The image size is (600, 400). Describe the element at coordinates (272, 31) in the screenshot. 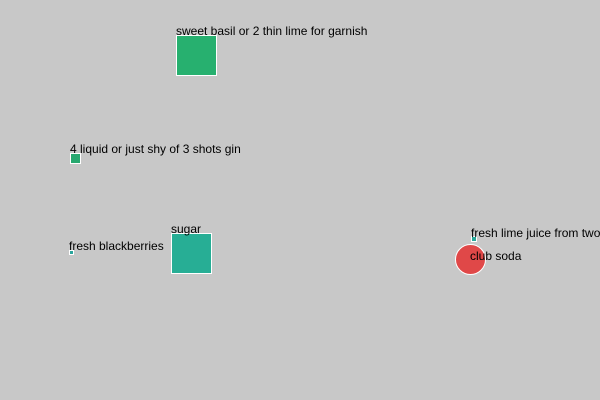

I see `basil-label: sweet basil or 2 thin lime for garnish` at that location.